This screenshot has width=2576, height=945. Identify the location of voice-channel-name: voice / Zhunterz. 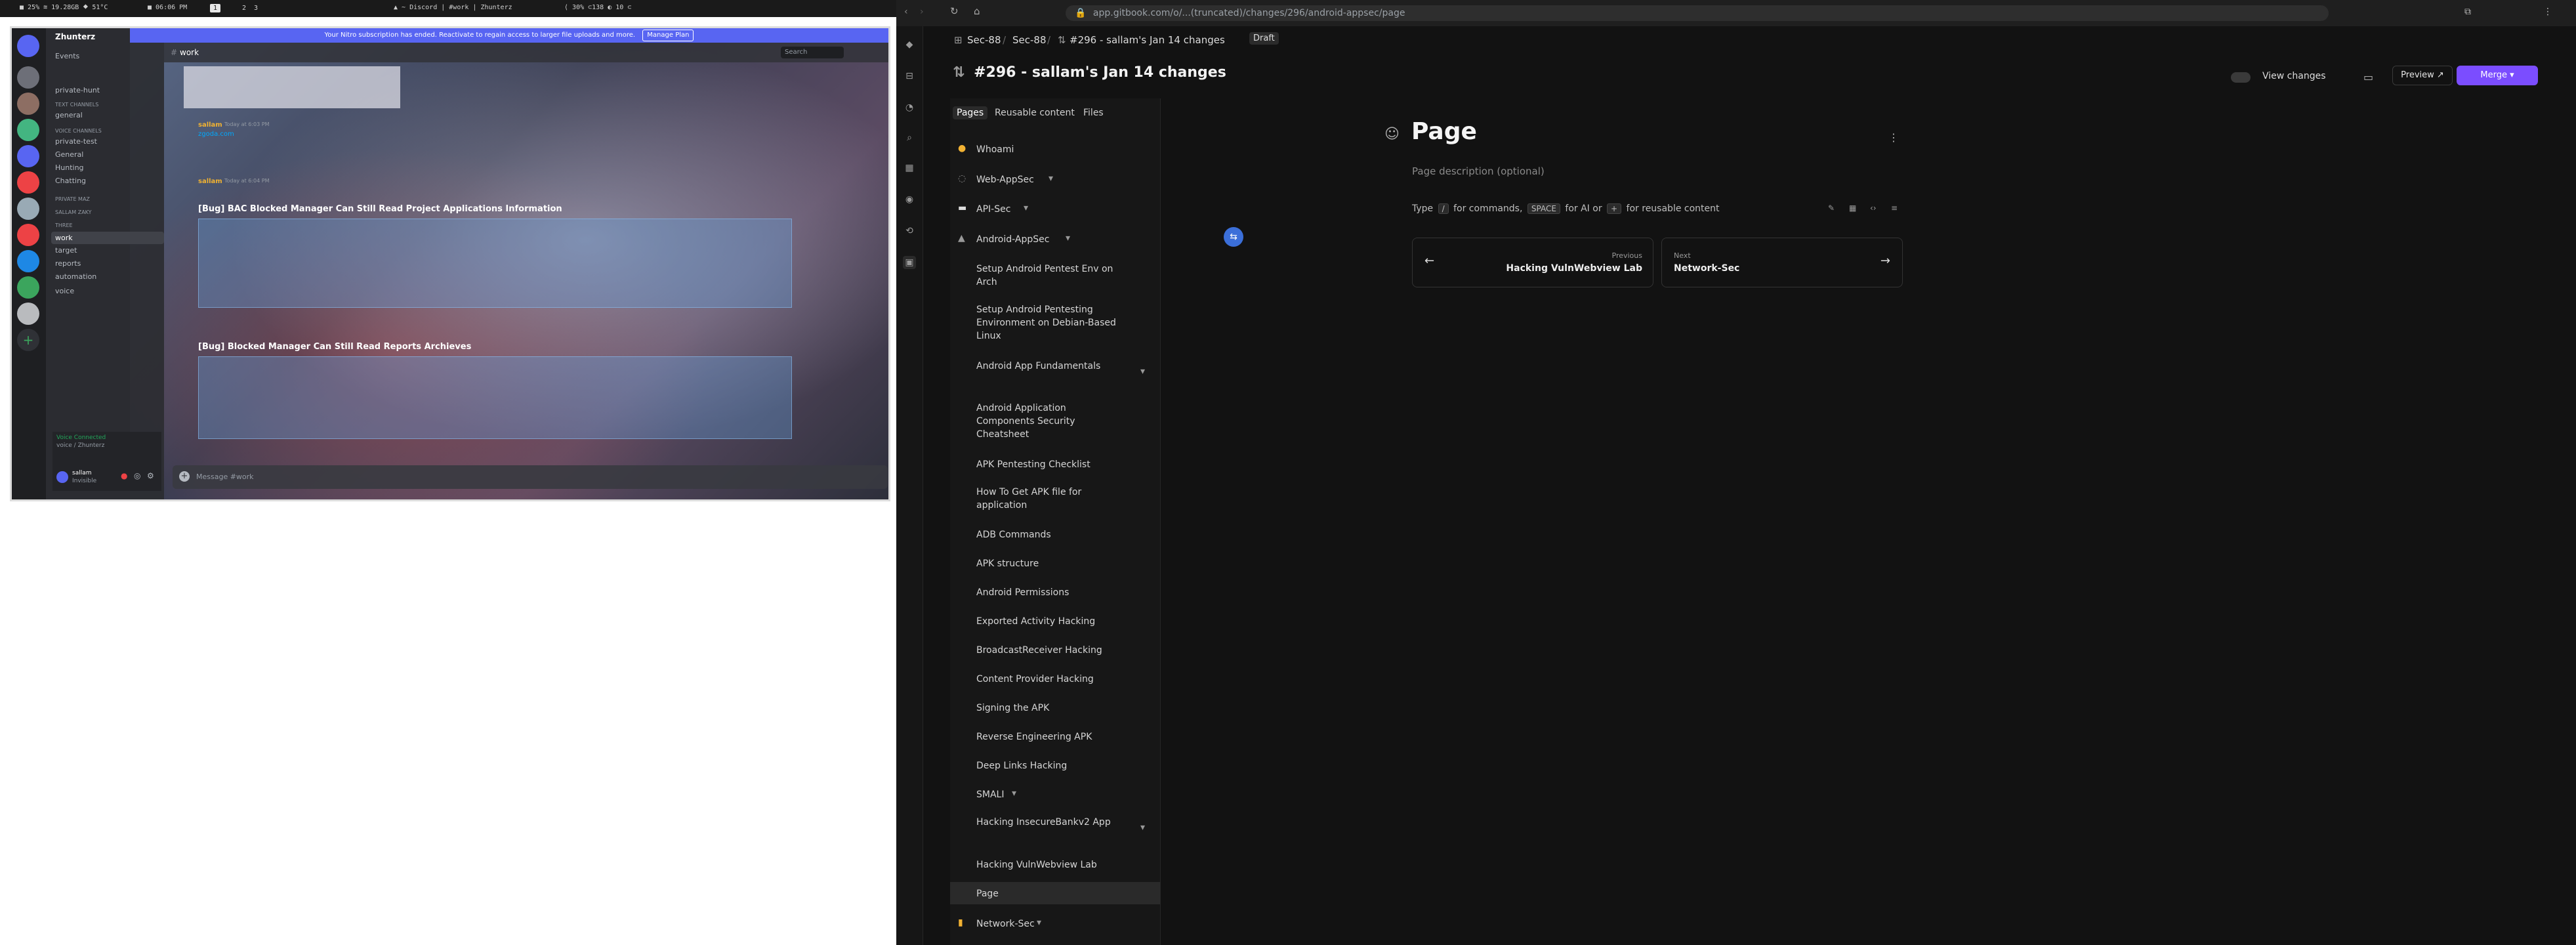
(80, 445).